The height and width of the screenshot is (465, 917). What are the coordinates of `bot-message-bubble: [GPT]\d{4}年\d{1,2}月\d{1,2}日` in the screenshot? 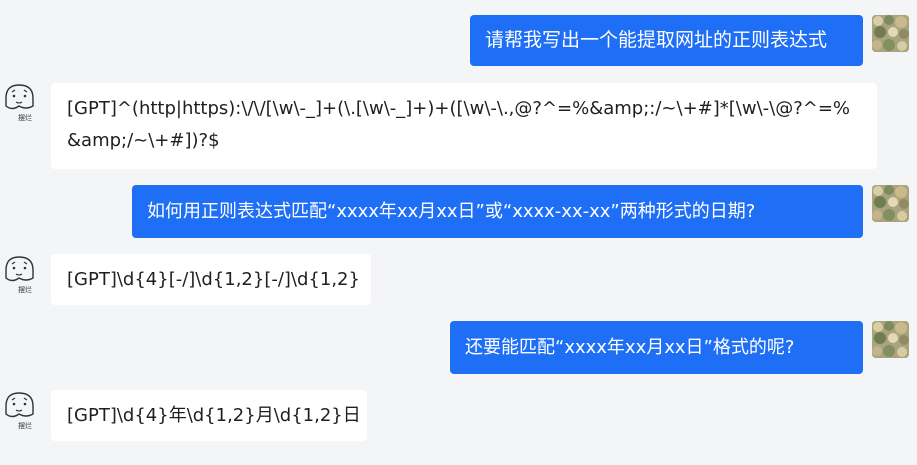 It's located at (209, 415).